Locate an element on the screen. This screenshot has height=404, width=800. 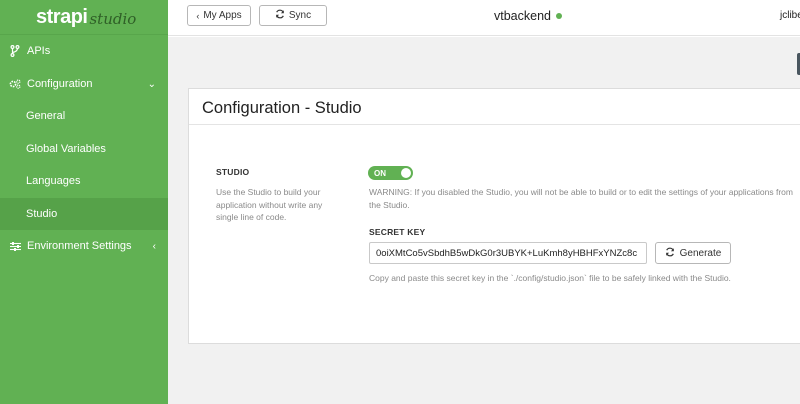
logo-main: strapi is located at coordinates (62, 16).